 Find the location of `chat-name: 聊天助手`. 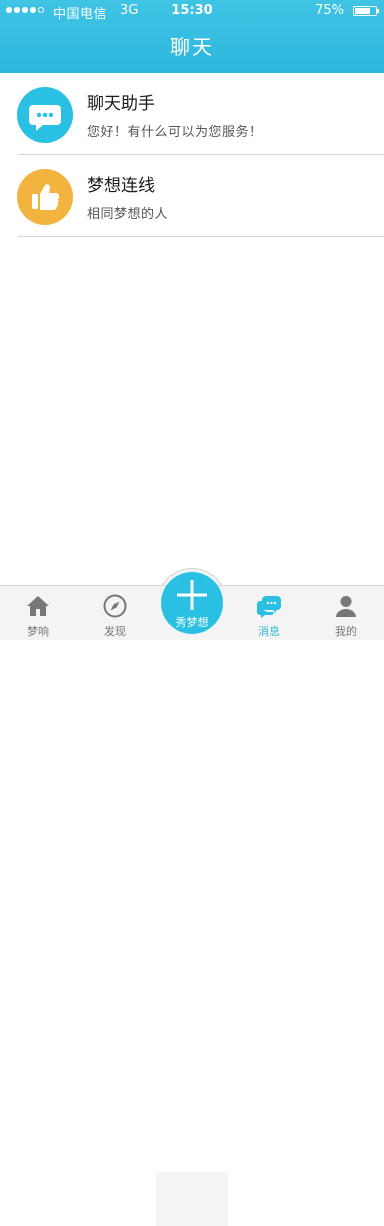

chat-name: 聊天助手 is located at coordinates (121, 104).